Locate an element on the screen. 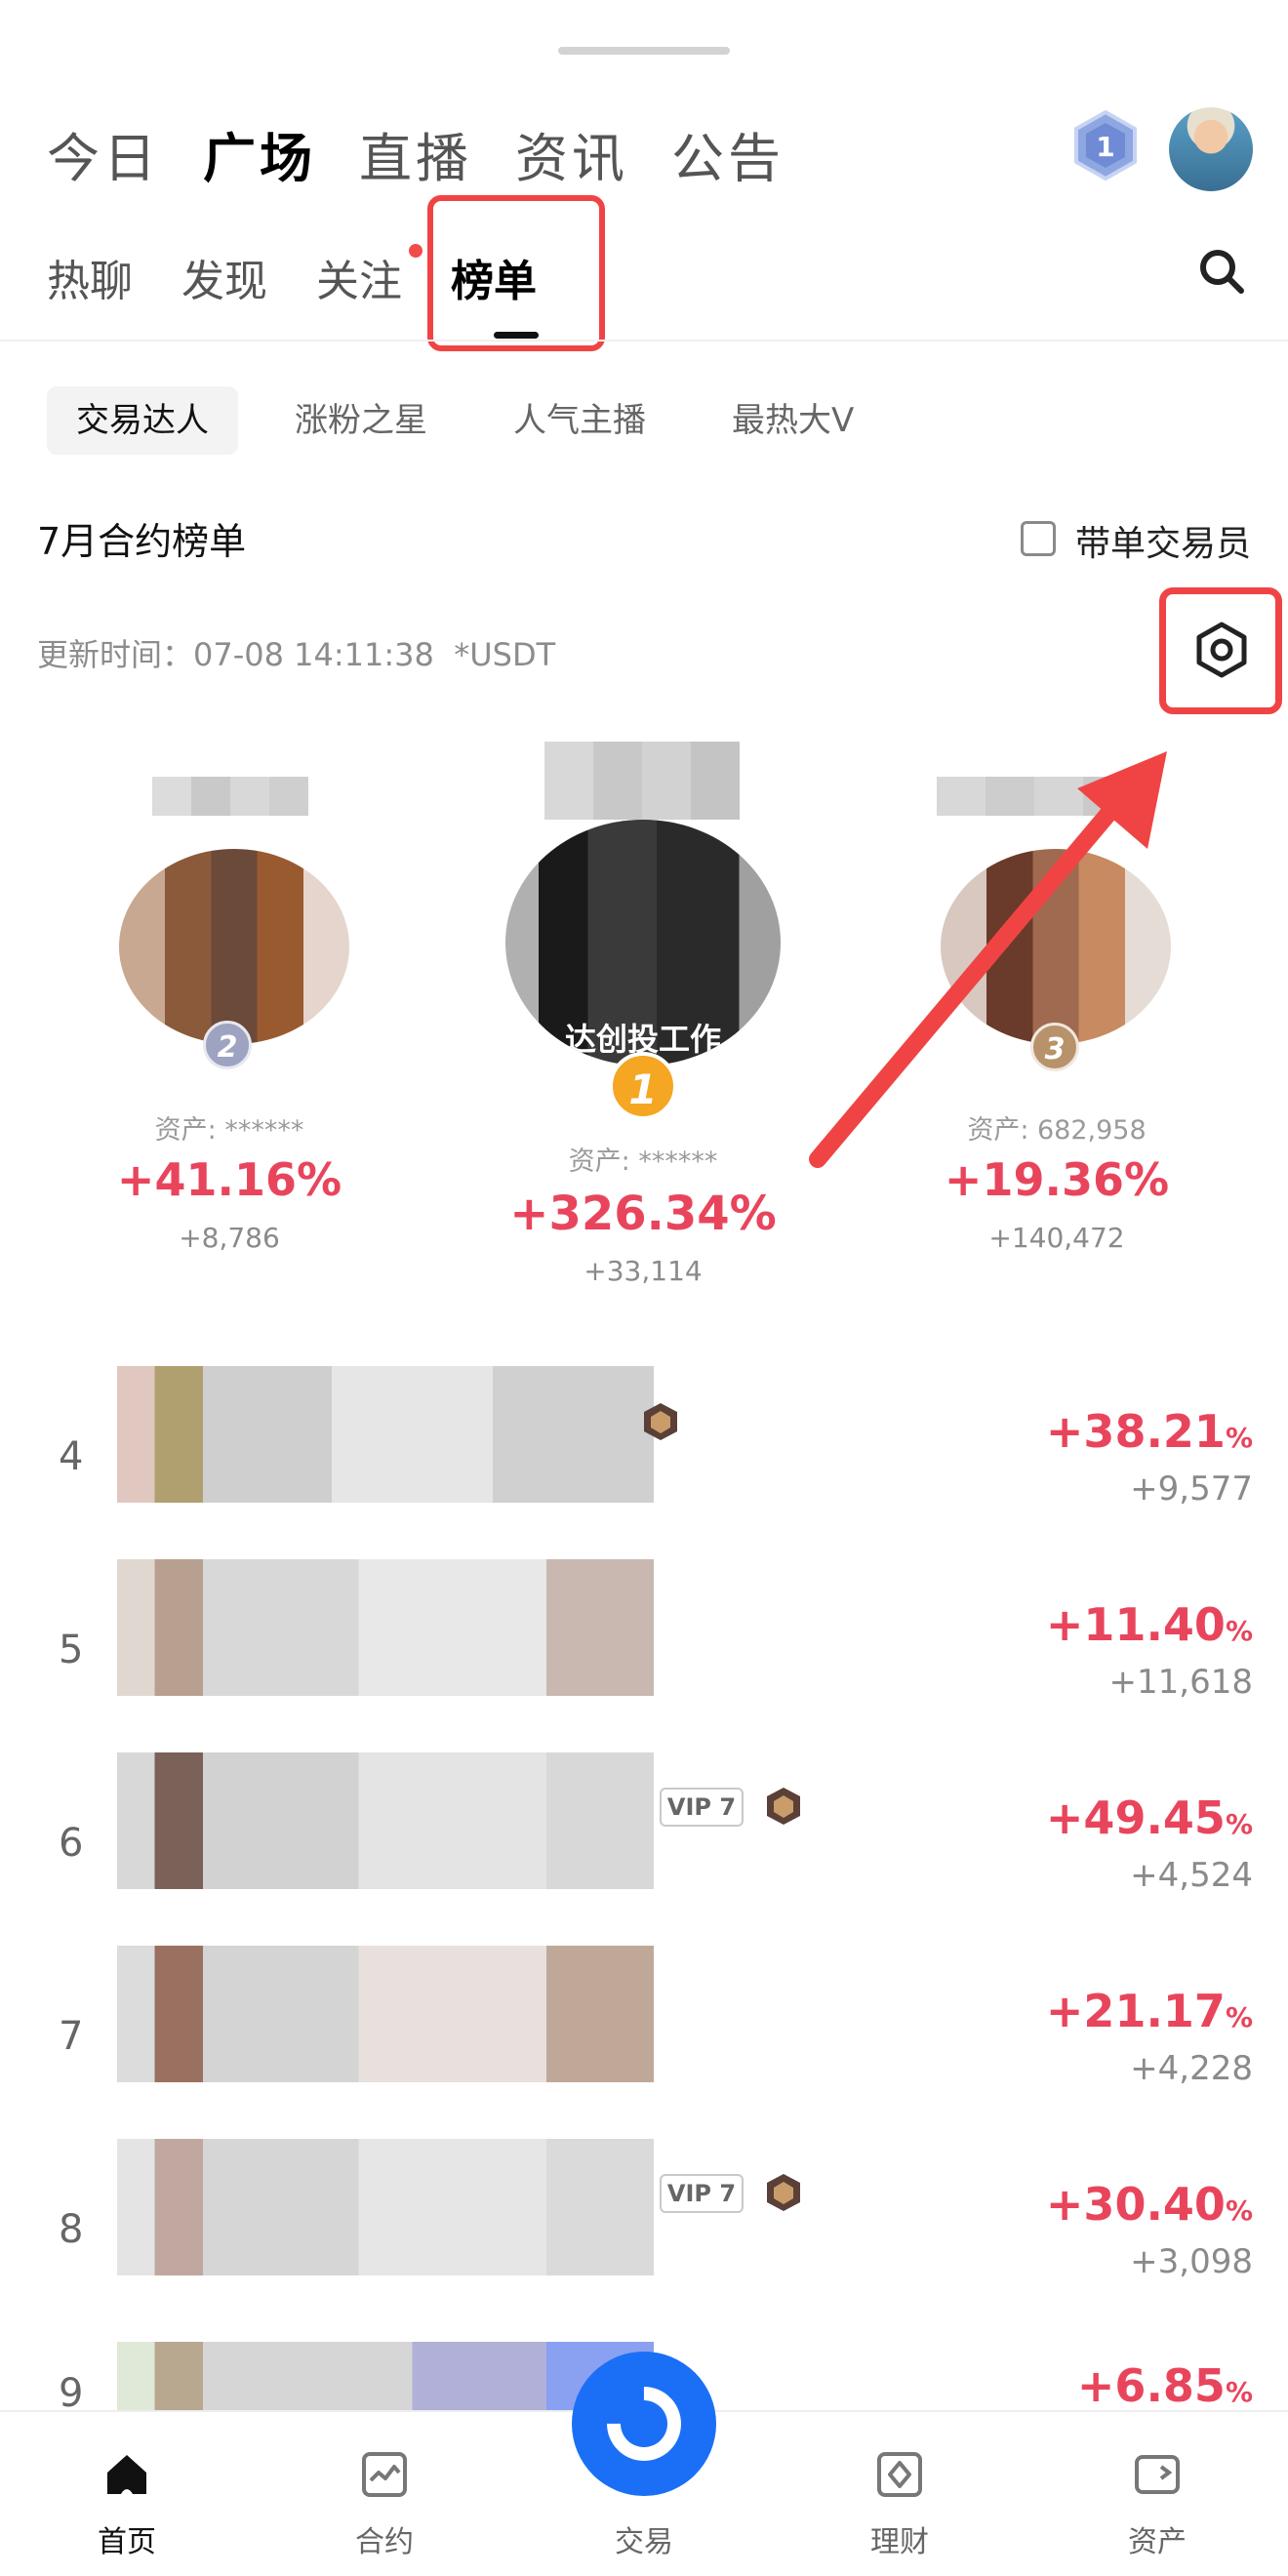  search-button is located at coordinates (1221, 271).